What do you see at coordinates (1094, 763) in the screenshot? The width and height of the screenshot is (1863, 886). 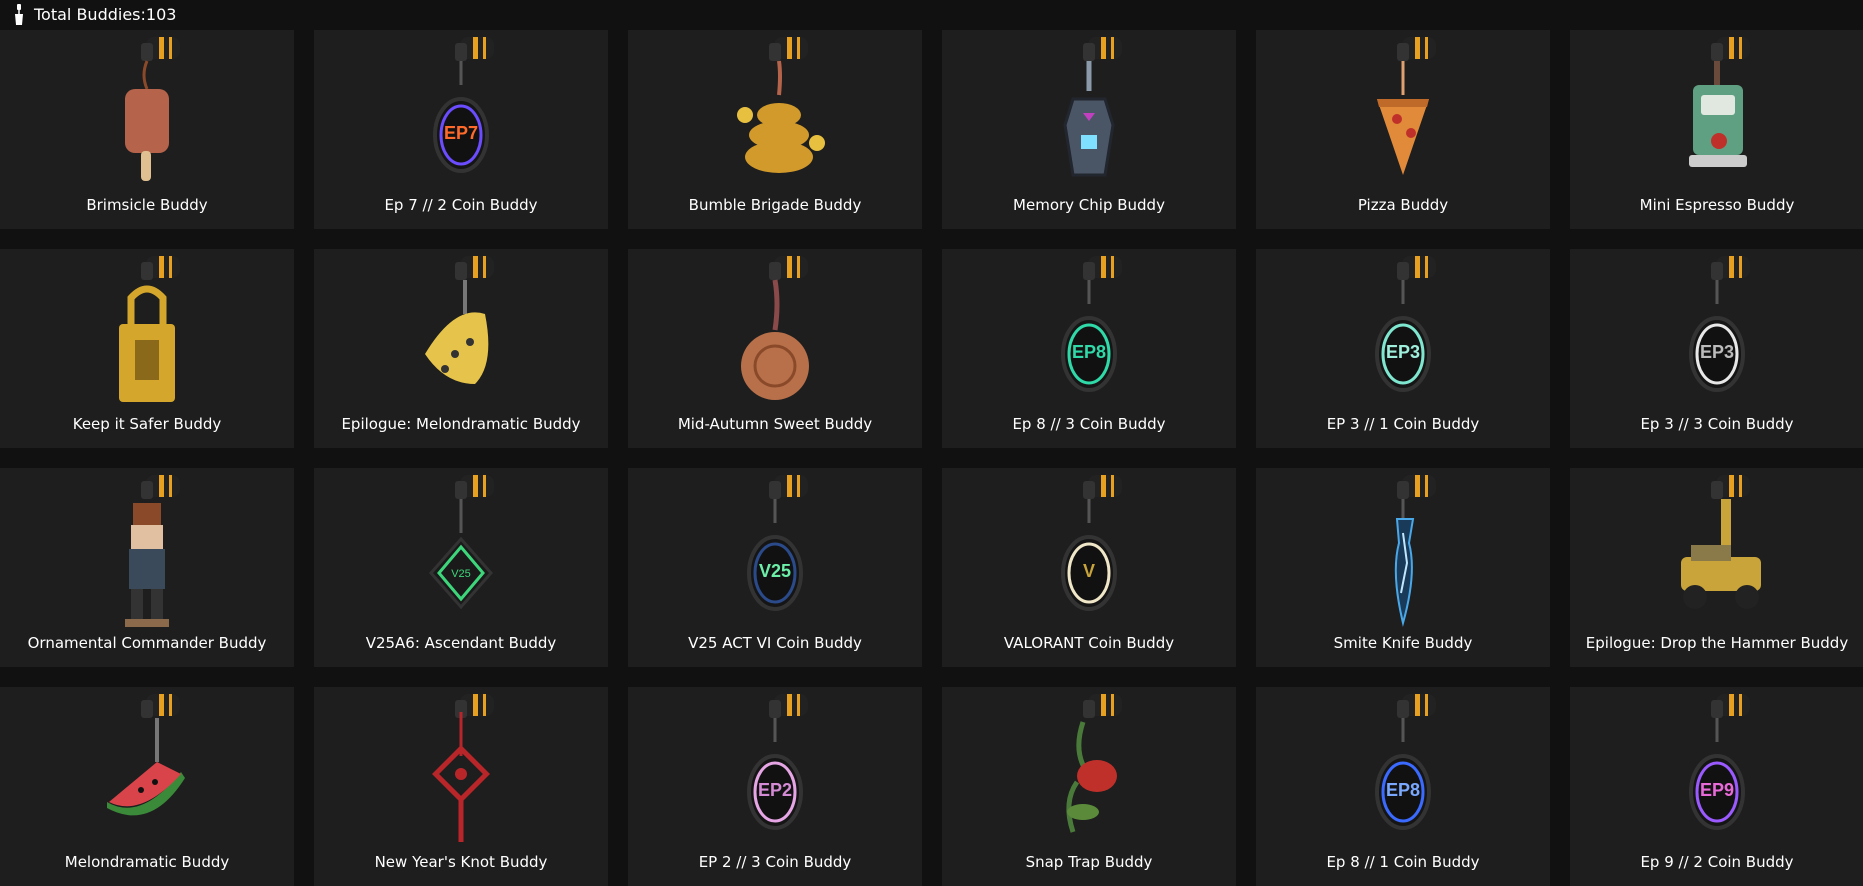 I see `plant-buddy-icon` at bounding box center [1094, 763].